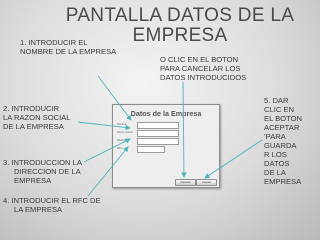 This screenshot has height=240, width=320. What do you see at coordinates (108, 171) in the screenshot?
I see `arrow-step4` at bounding box center [108, 171].